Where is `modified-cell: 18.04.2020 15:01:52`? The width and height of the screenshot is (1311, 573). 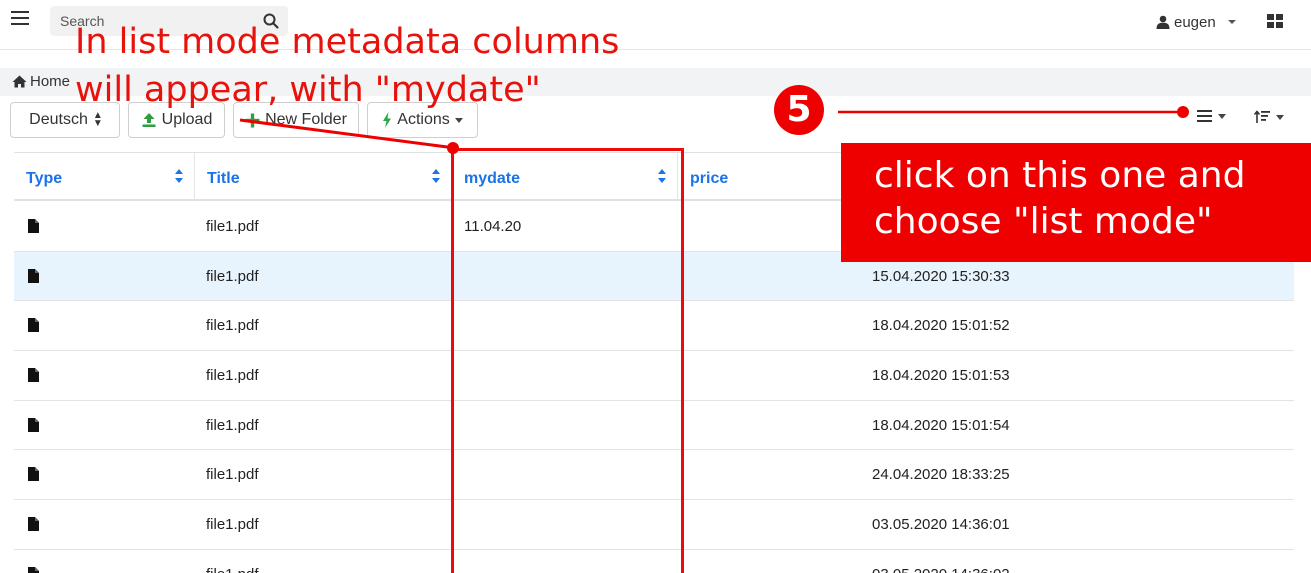 modified-cell: 18.04.2020 15:01:52 is located at coordinates (941, 326).